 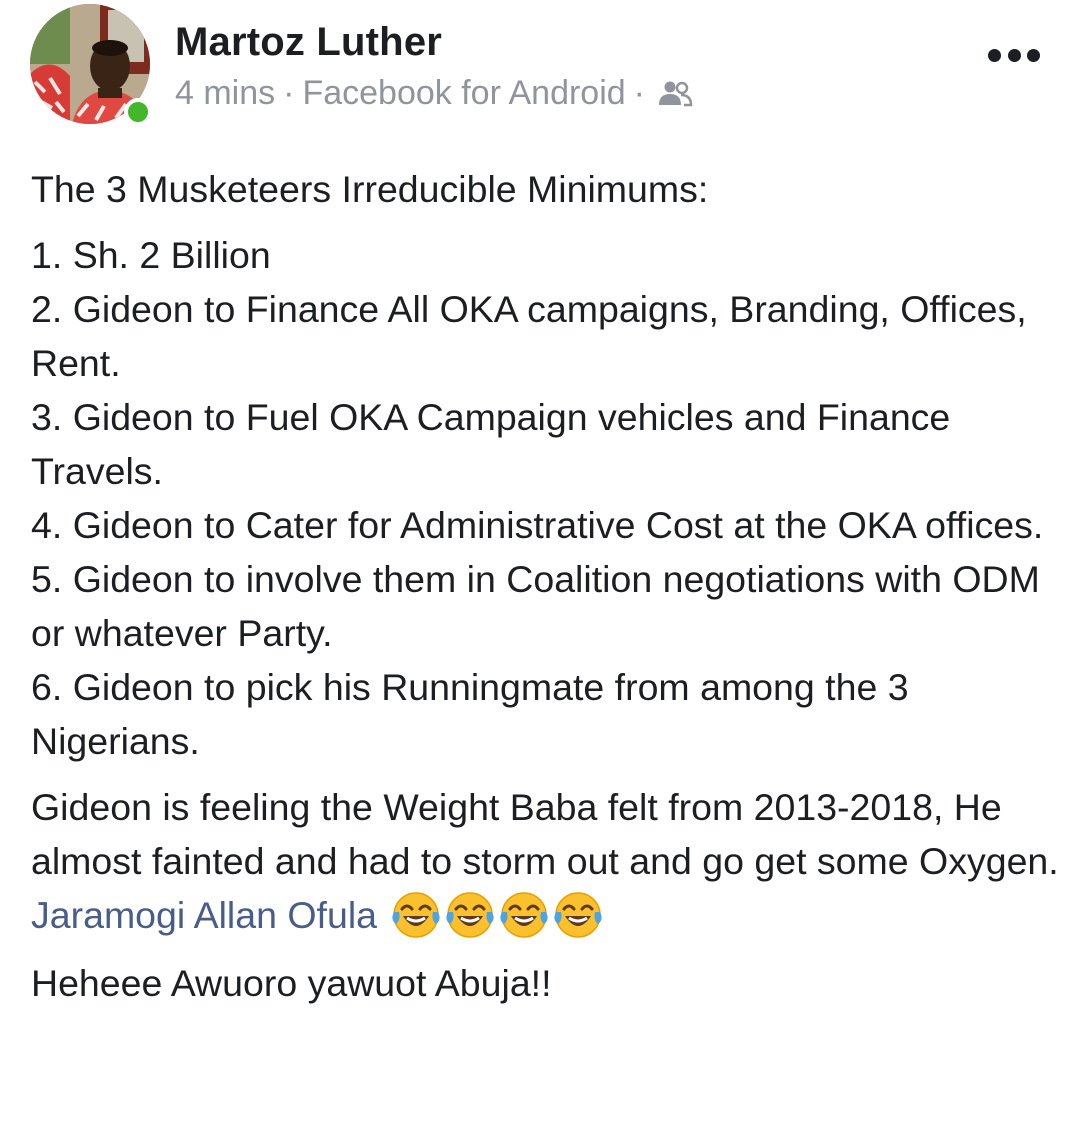 I want to click on post-time: 4 mins, so click(x=225, y=93).